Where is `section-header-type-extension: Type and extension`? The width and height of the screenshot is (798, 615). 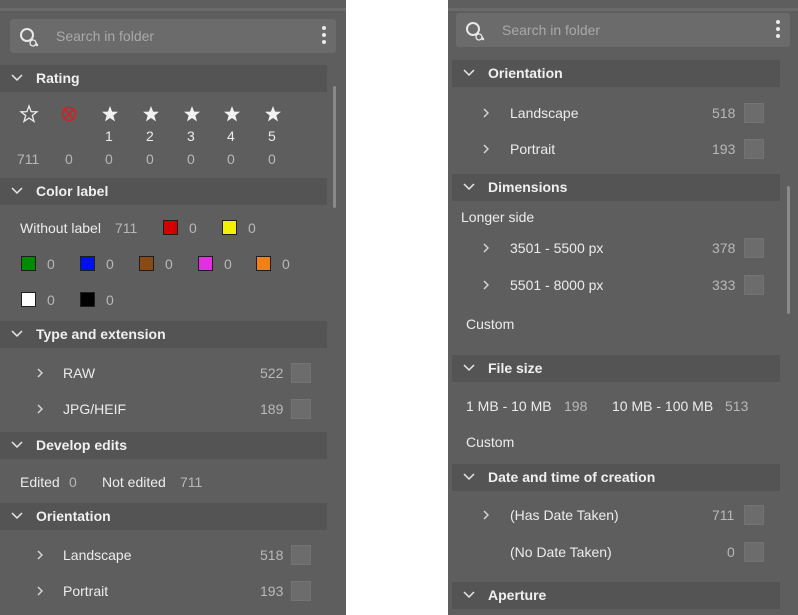 section-header-type-extension: Type and extension is located at coordinates (163, 334).